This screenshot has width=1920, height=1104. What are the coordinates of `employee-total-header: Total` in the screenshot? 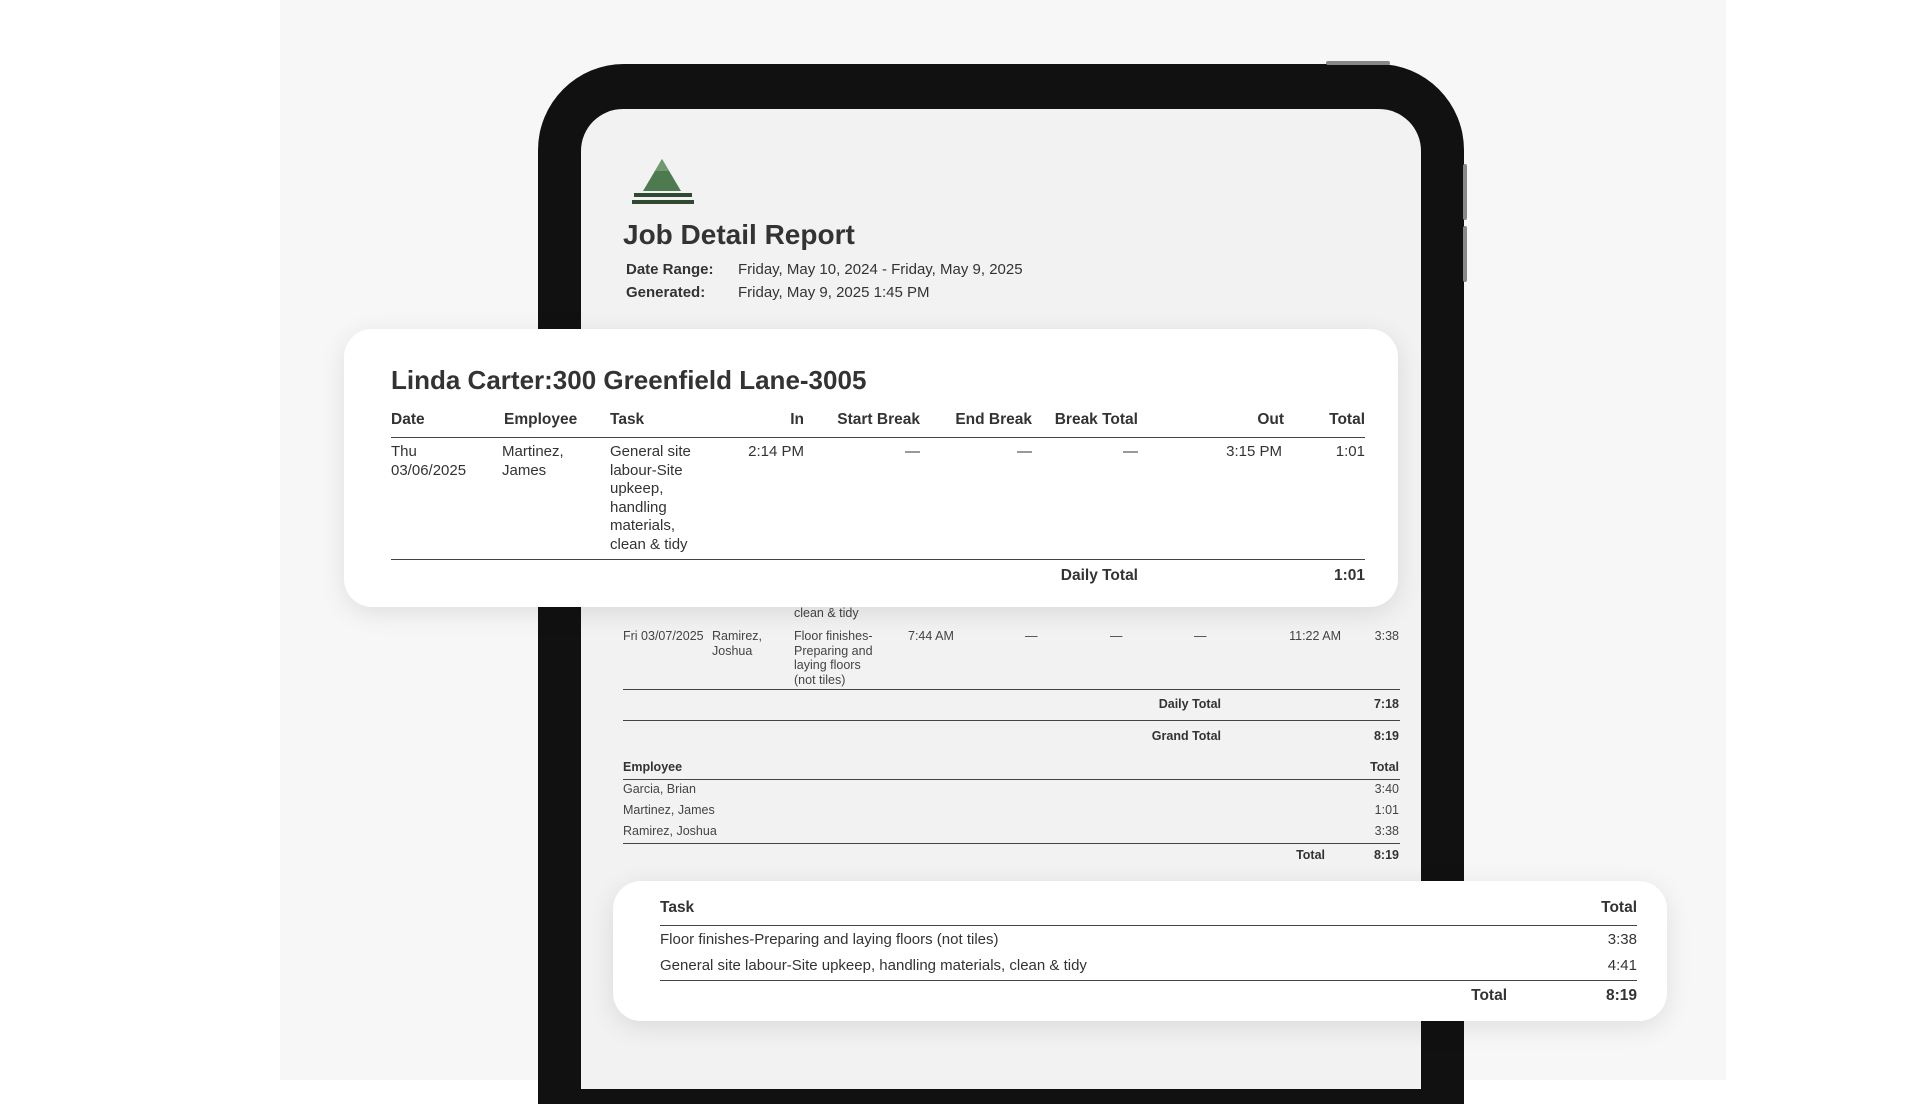 It's located at (1384, 767).